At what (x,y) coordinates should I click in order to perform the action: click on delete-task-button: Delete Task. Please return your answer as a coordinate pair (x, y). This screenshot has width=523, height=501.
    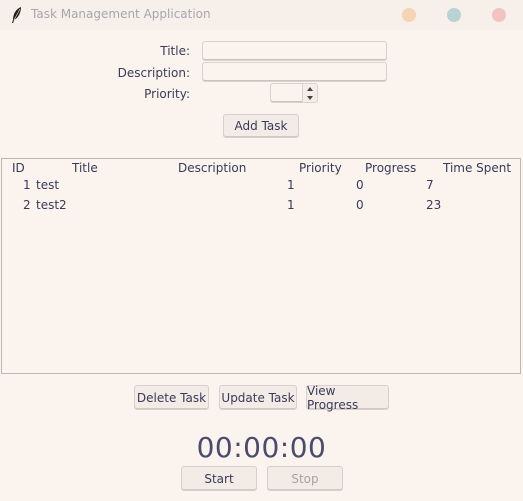
    Looking at the image, I should click on (171, 397).